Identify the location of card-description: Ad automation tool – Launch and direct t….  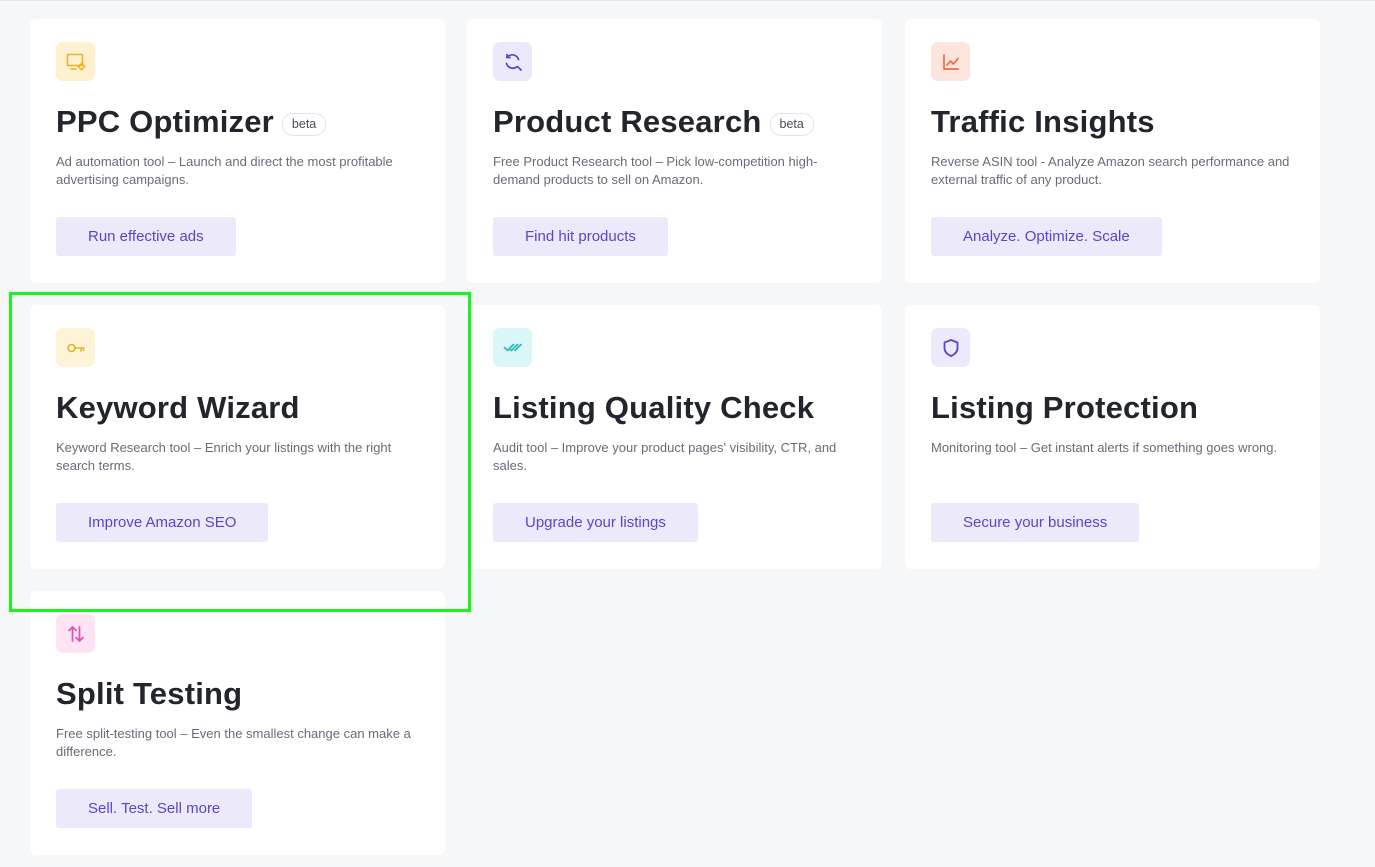
(224, 170).